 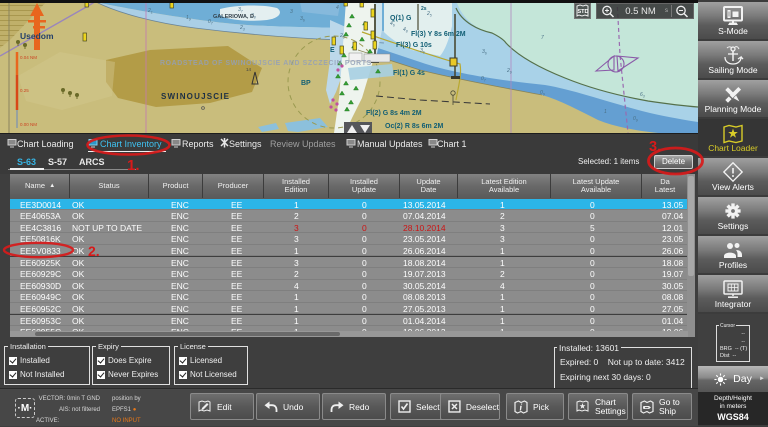 I want to click on svg-text: SWINOUJSCIE, so click(x=195, y=96).